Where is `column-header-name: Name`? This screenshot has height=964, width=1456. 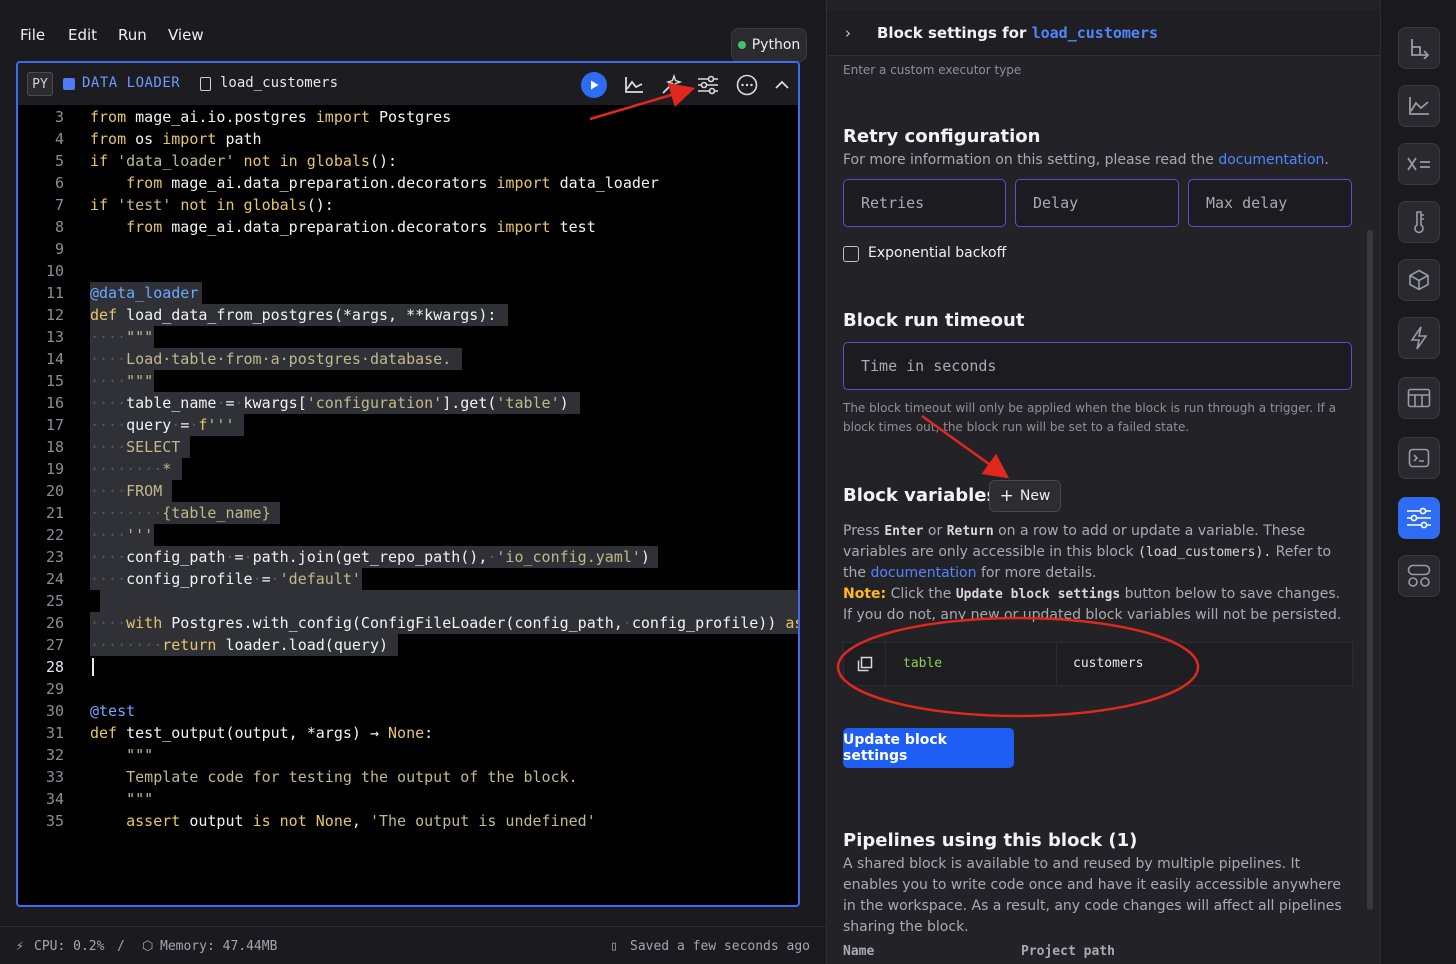
column-header-name: Name is located at coordinates (858, 951).